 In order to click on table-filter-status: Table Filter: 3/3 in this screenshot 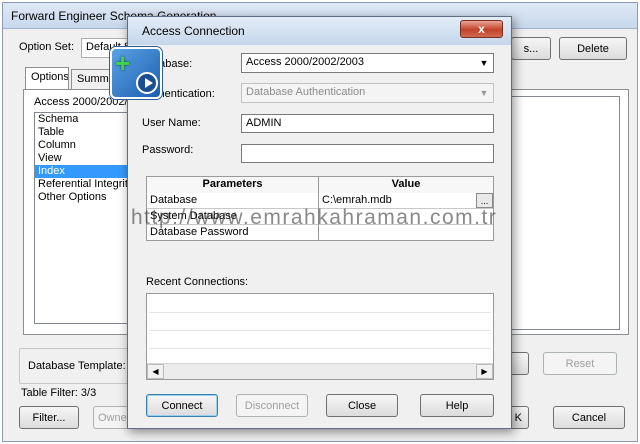, I will do `click(59, 393)`.